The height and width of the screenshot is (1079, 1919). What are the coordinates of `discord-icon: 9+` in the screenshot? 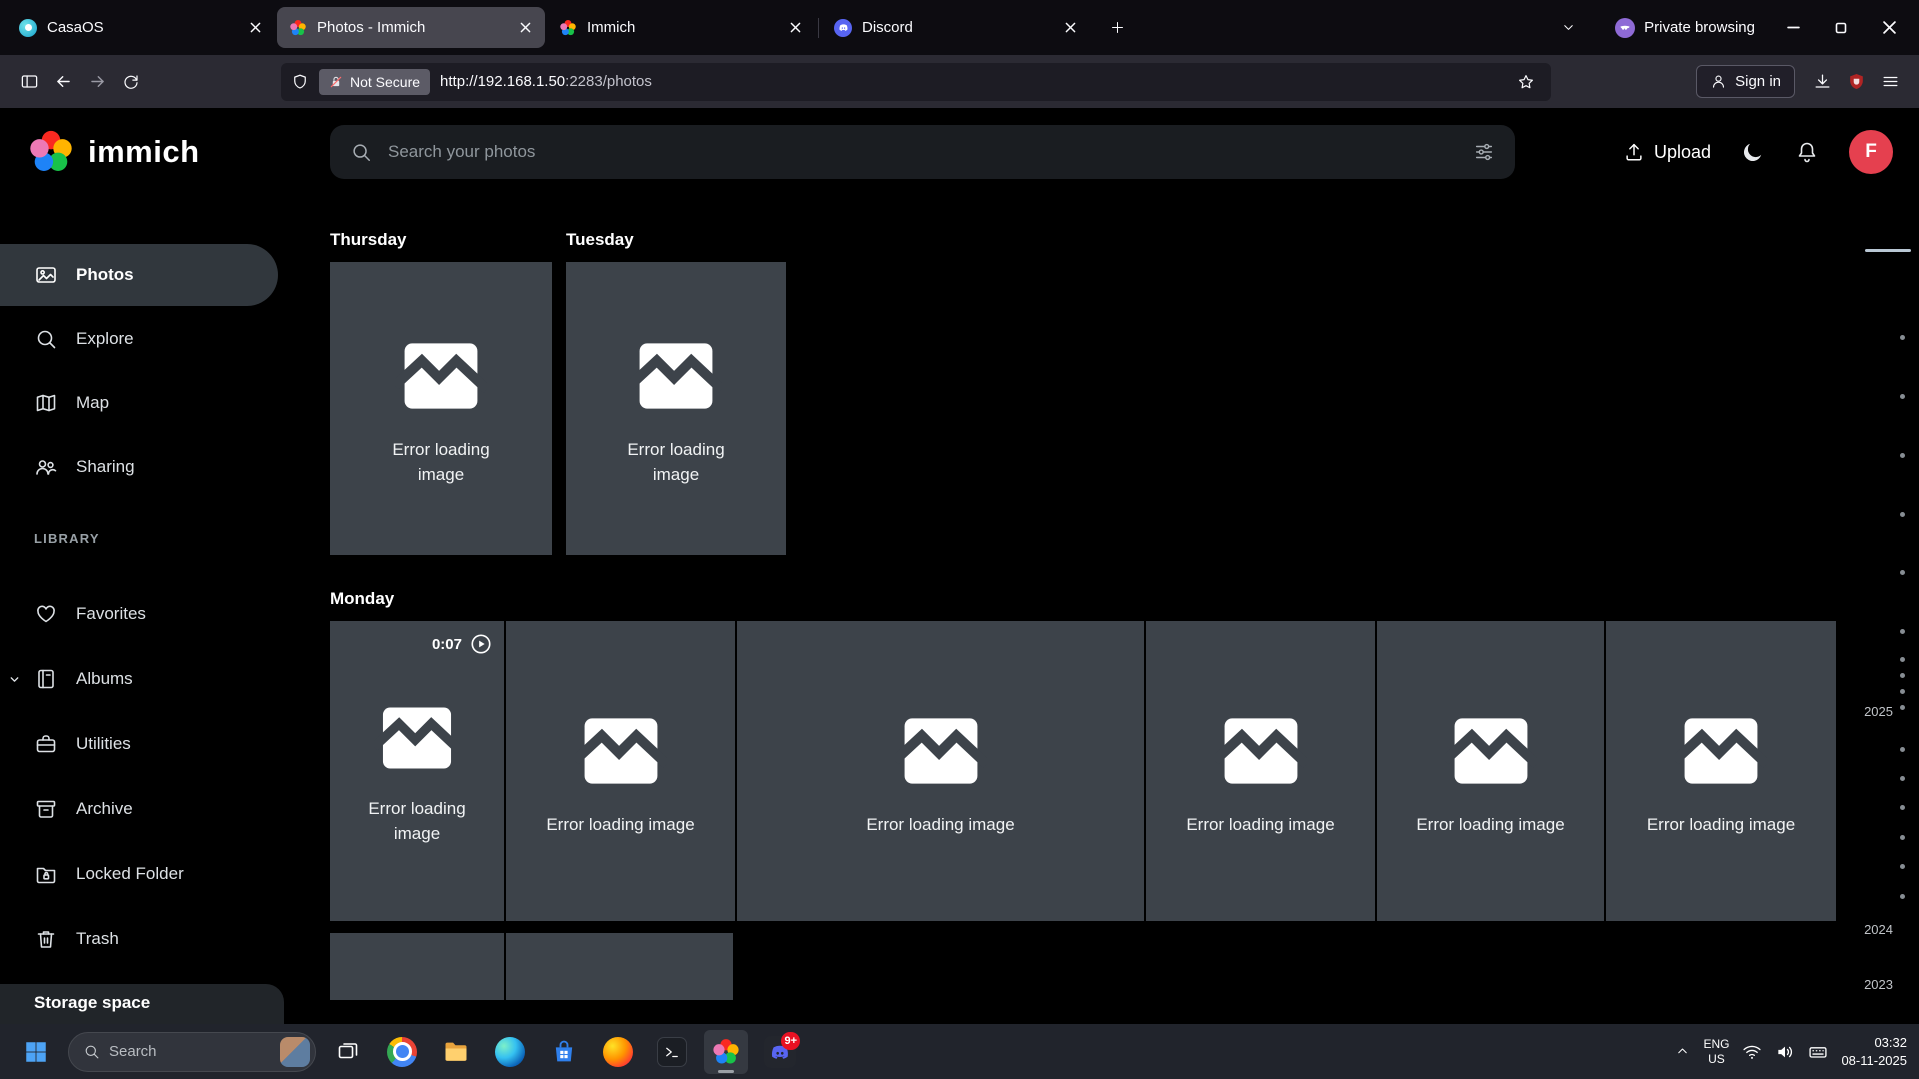 It's located at (780, 1052).